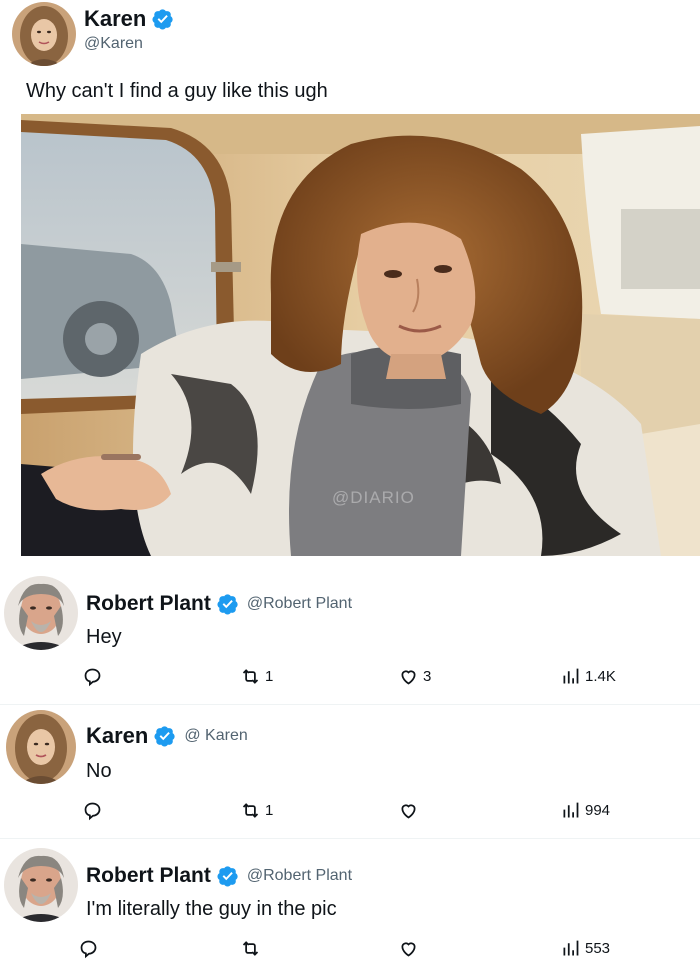  I want to click on post-text: Why can't I find a guy like this ugh, so click(177, 91).